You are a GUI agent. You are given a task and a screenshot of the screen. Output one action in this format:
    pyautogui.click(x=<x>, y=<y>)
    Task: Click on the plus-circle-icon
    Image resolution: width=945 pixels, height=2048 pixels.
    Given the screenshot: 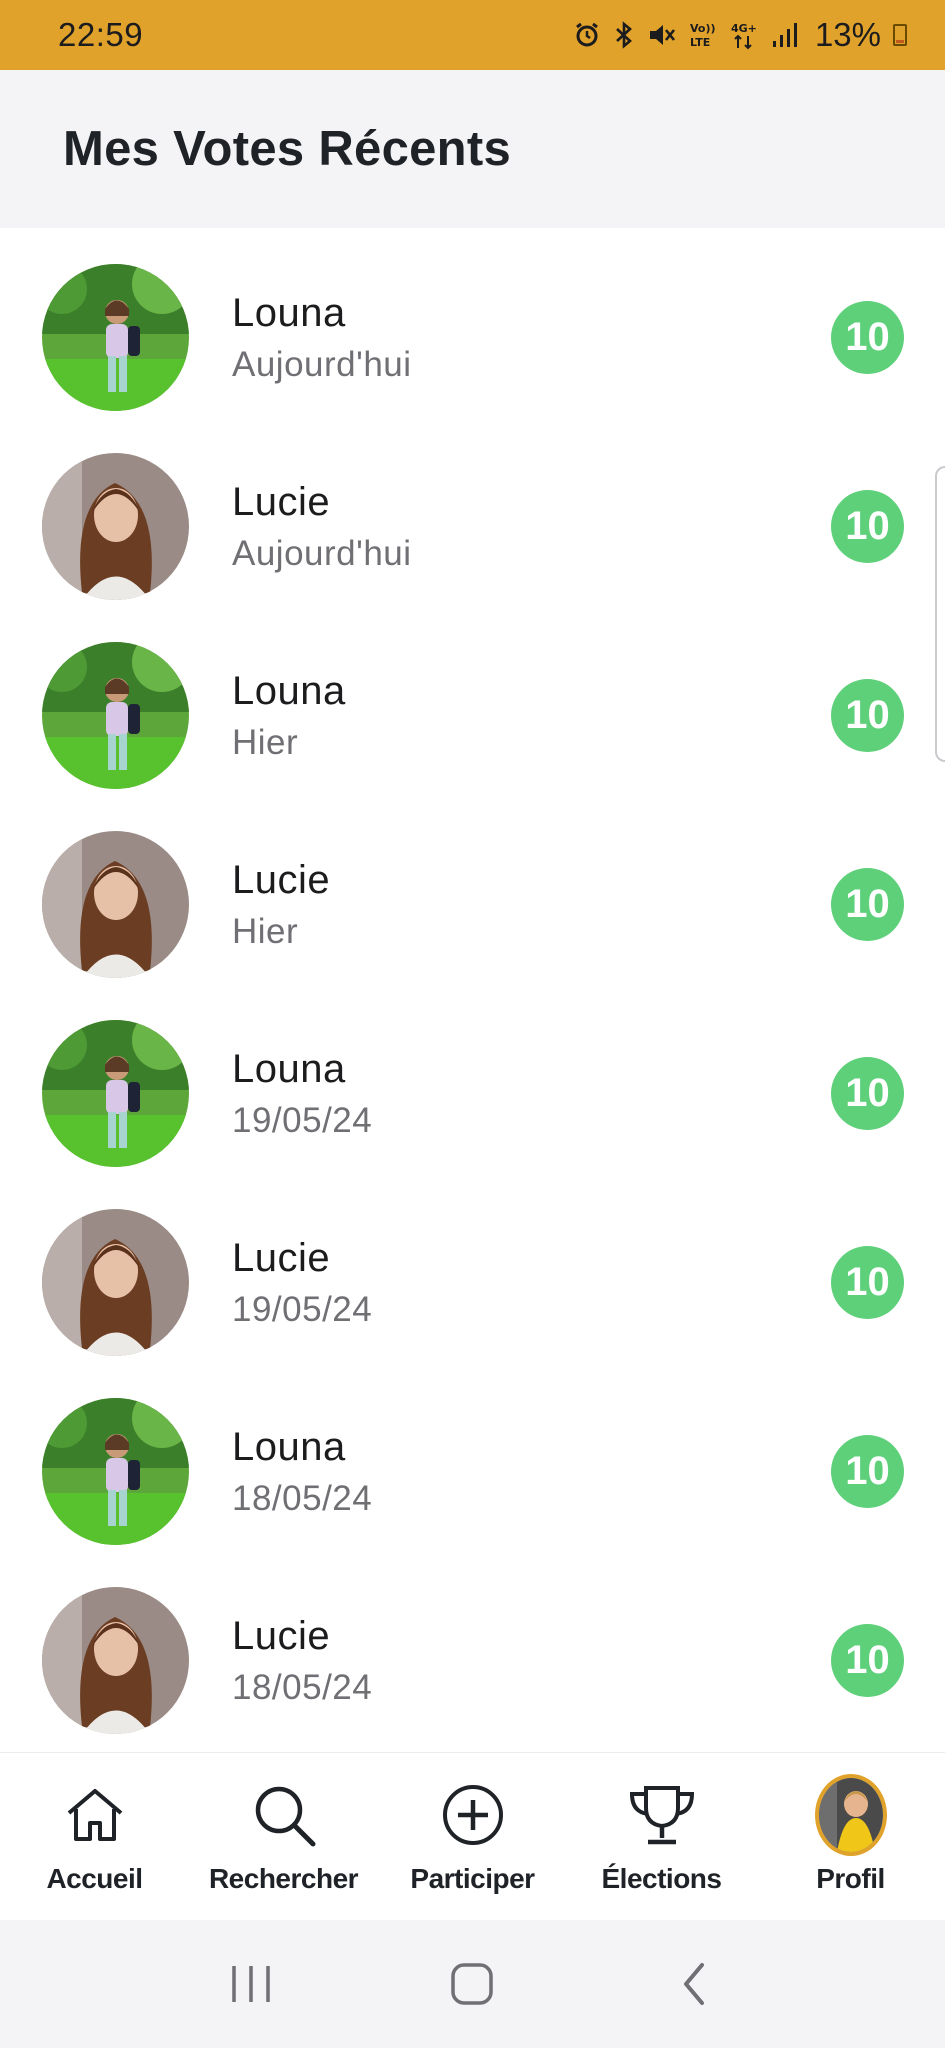 What is the action you would take?
    pyautogui.click(x=473, y=1815)
    